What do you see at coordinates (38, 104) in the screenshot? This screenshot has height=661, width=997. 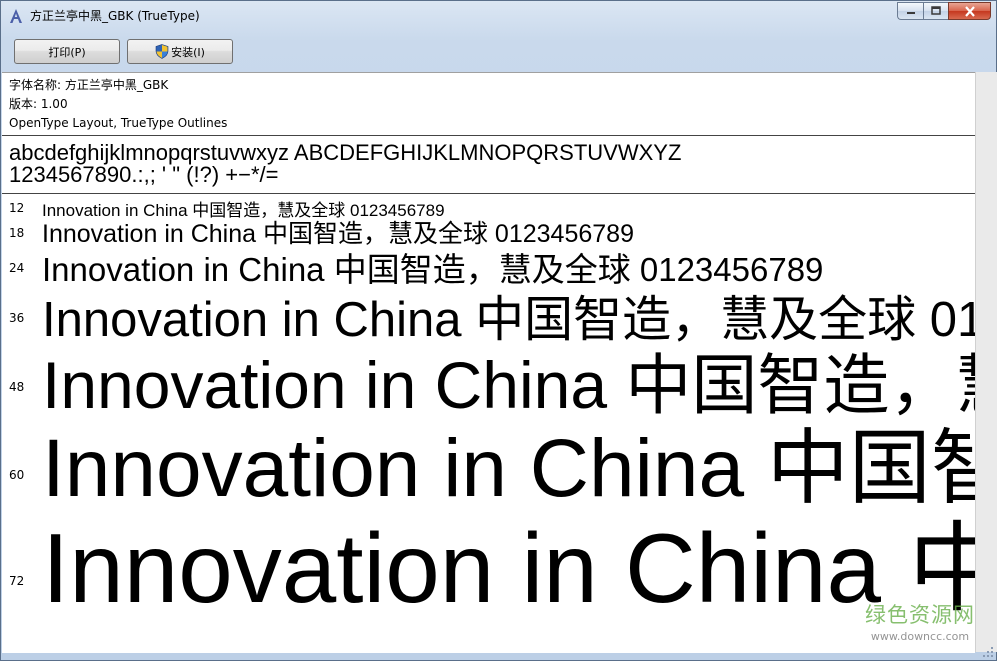 I see `font-version-line: 版本: 1.00` at bounding box center [38, 104].